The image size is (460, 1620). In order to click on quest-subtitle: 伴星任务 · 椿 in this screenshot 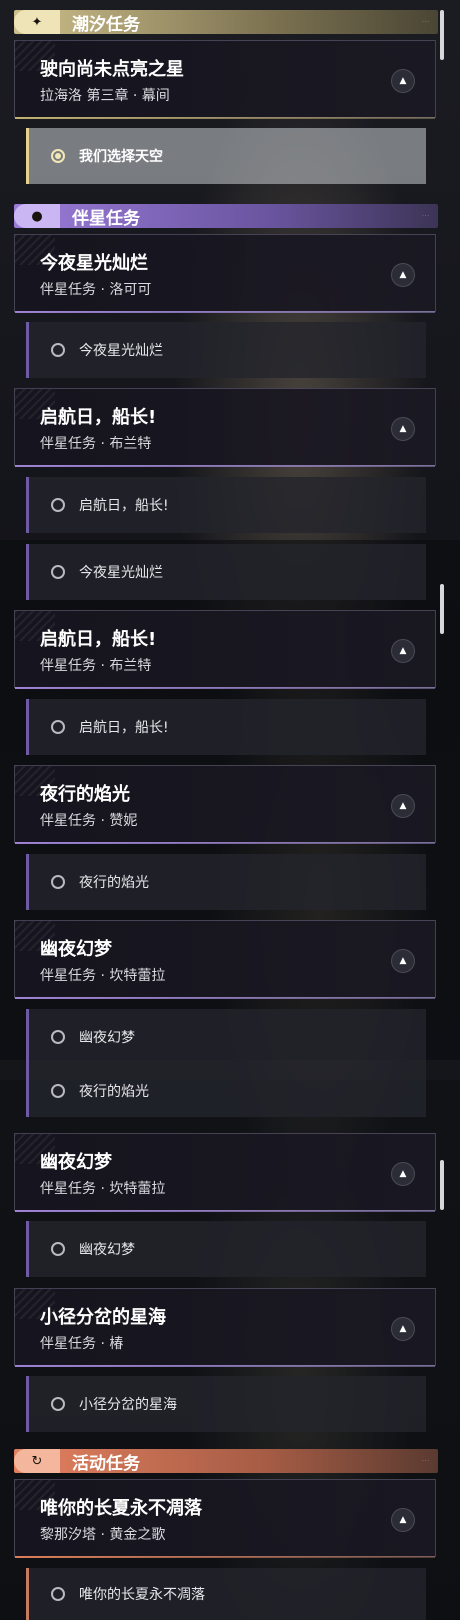, I will do `click(82, 1344)`.